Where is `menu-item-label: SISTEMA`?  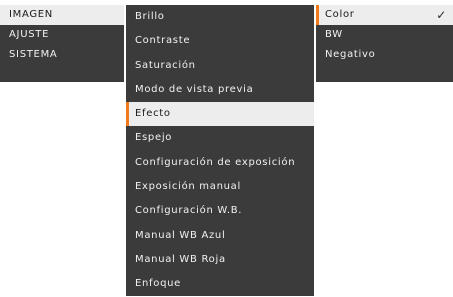
menu-item-label: SISTEMA is located at coordinates (33, 54).